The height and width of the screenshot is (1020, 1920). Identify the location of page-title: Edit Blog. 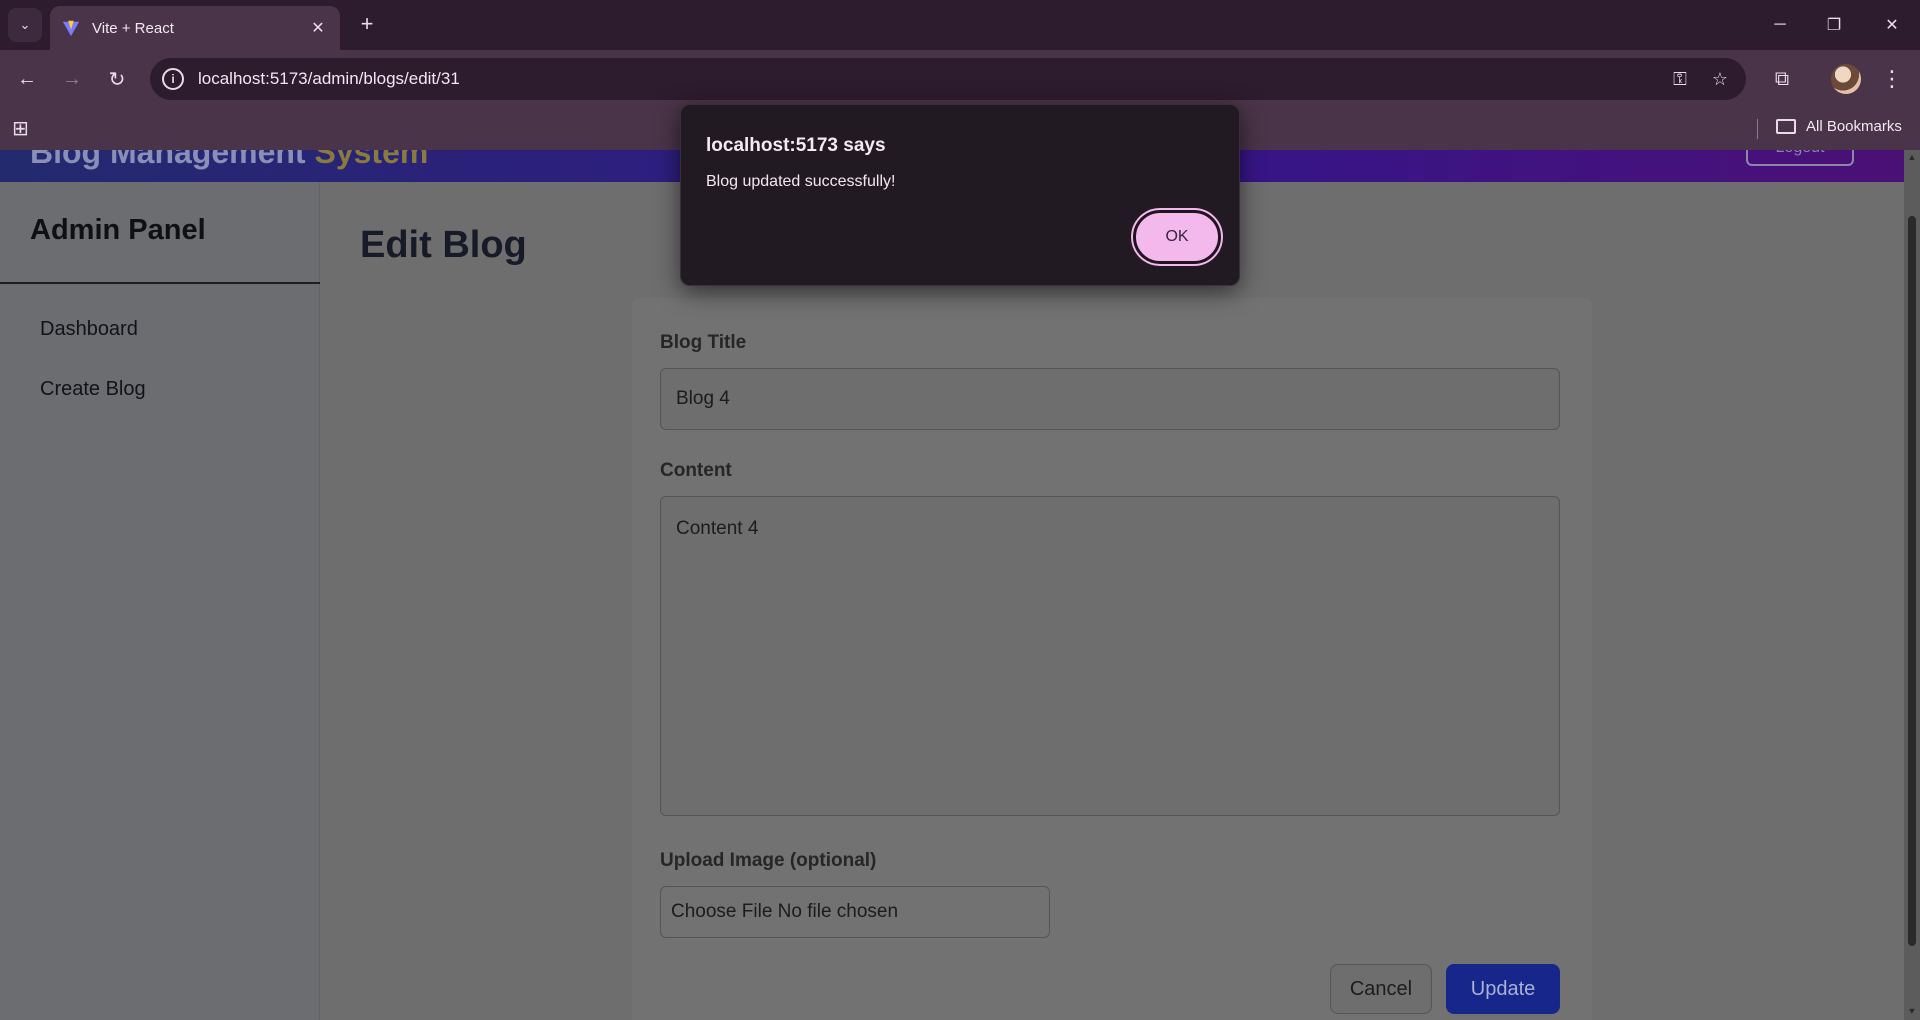
(443, 245).